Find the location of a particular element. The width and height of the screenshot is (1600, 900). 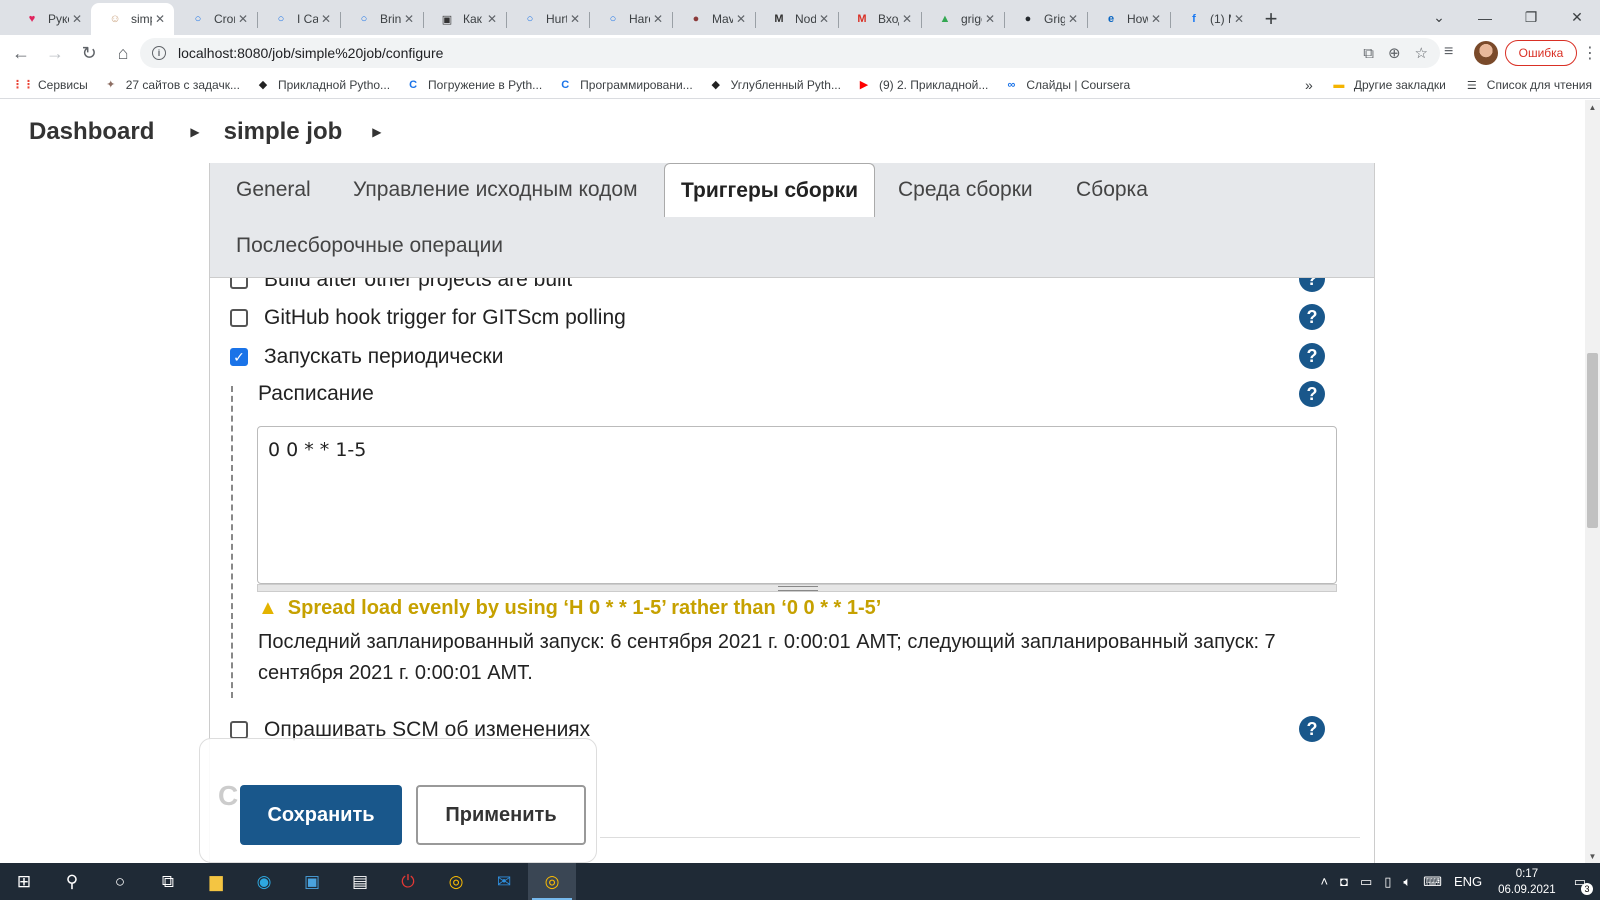

clock: 0:17 06.09.2021 is located at coordinates (1527, 882).